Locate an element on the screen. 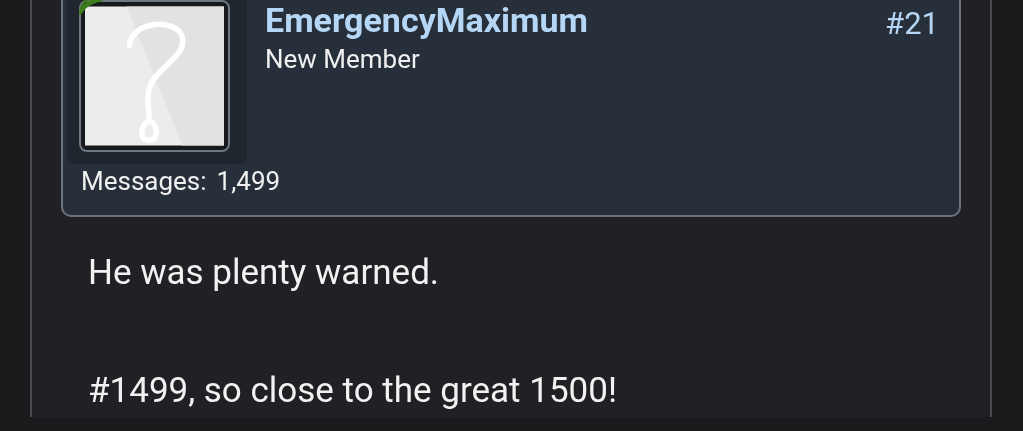 This screenshot has width=1023, height=431. messages-label: Messages: is located at coordinates (144, 181).